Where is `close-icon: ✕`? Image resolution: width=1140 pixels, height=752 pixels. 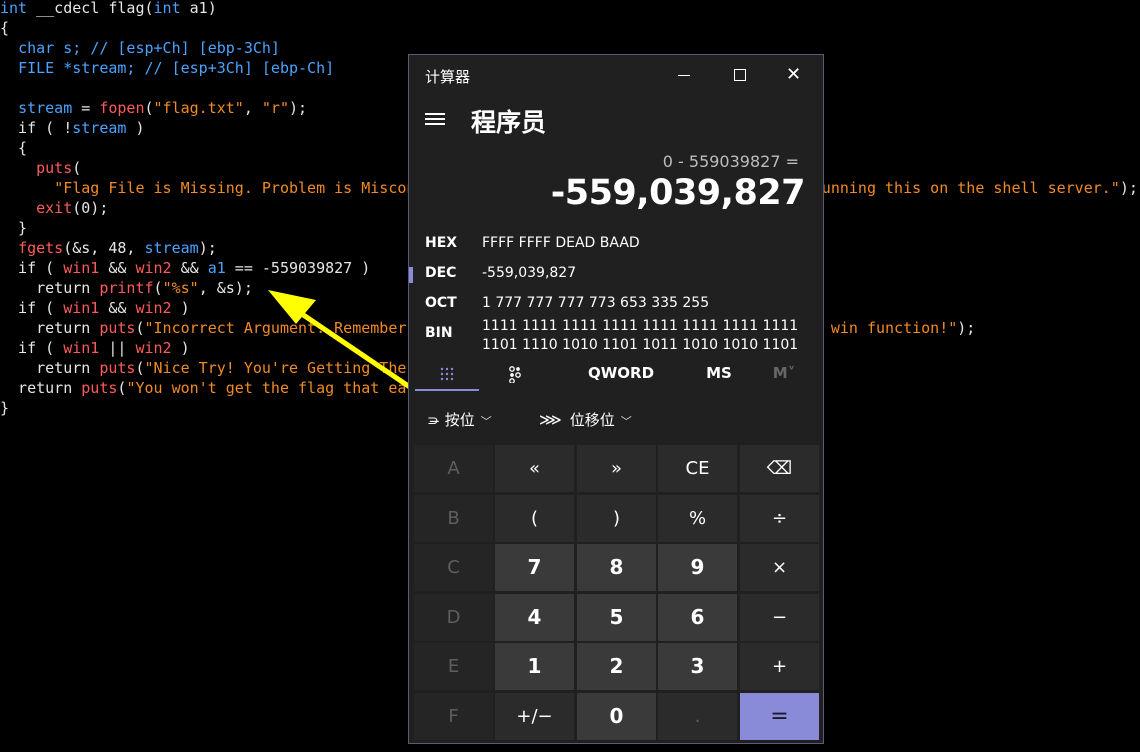 close-icon: ✕ is located at coordinates (794, 74).